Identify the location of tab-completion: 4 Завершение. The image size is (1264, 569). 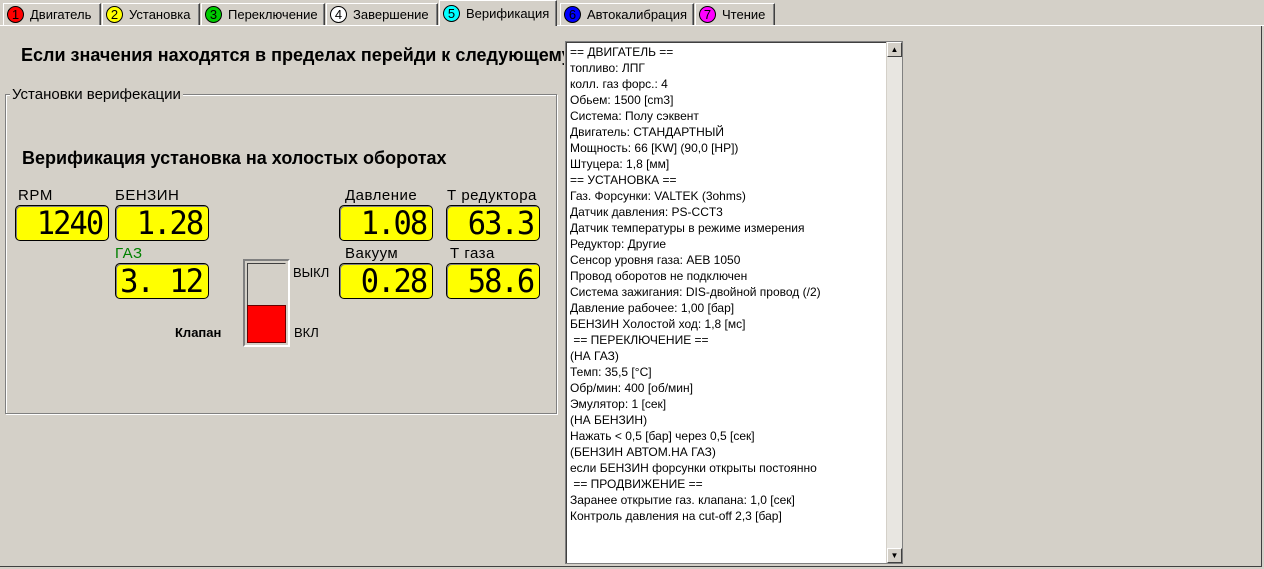
(382, 14).